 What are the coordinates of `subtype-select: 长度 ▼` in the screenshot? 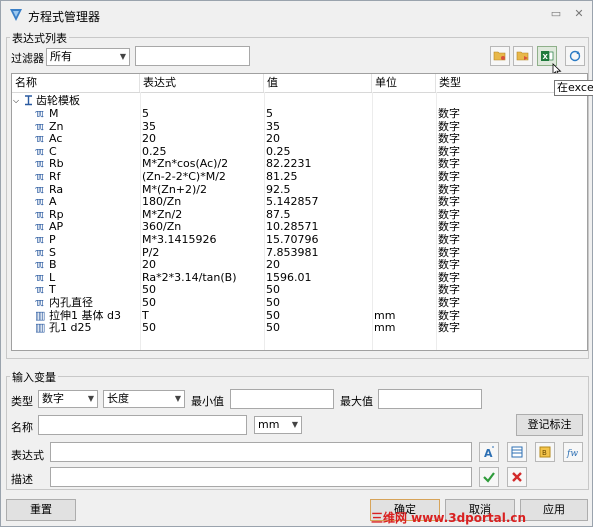 It's located at (144, 399).